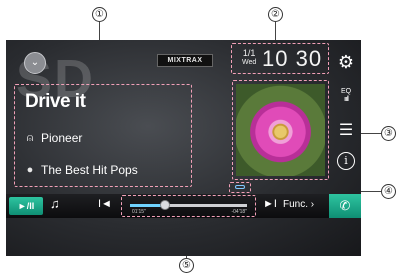 Image resolution: width=403 pixels, height=275 pixels. I want to click on func-label: Func., so click(296, 204).